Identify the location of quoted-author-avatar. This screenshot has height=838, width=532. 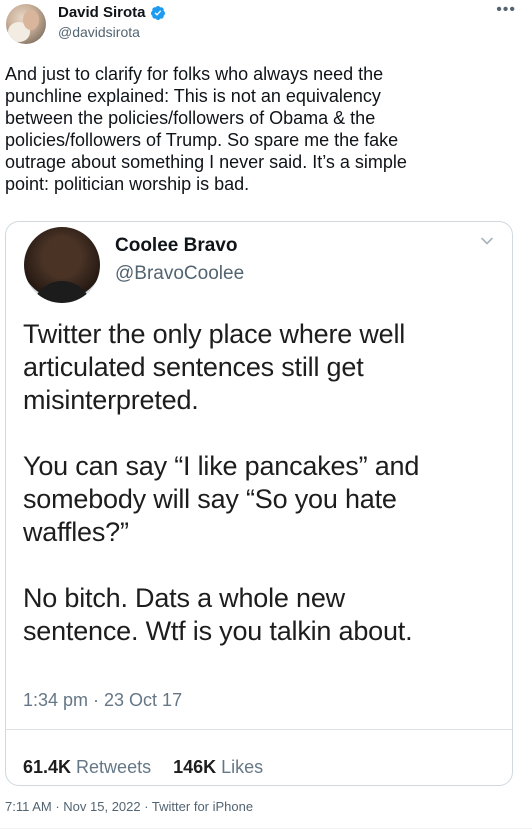
(62, 265).